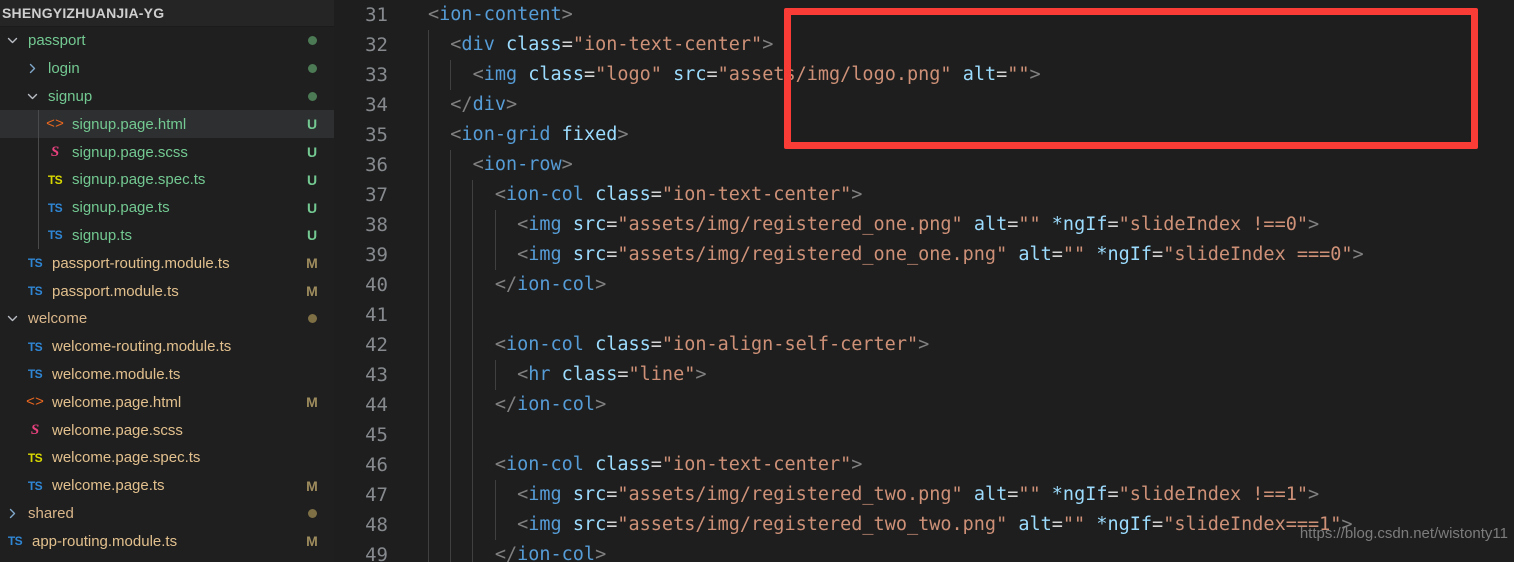  What do you see at coordinates (478, 44) in the screenshot?
I see `code-token: div` at bounding box center [478, 44].